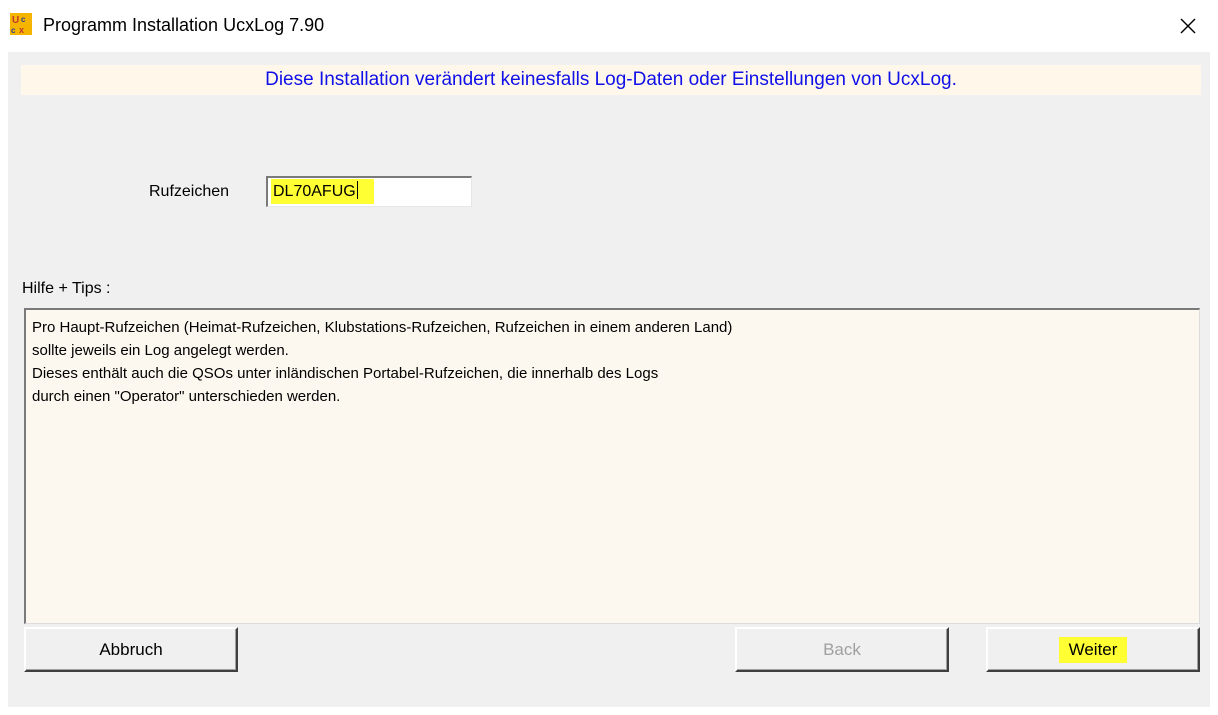 The image size is (1218, 715). What do you see at coordinates (66, 288) in the screenshot?
I see `help-label: Hilfe + Tips :` at bounding box center [66, 288].